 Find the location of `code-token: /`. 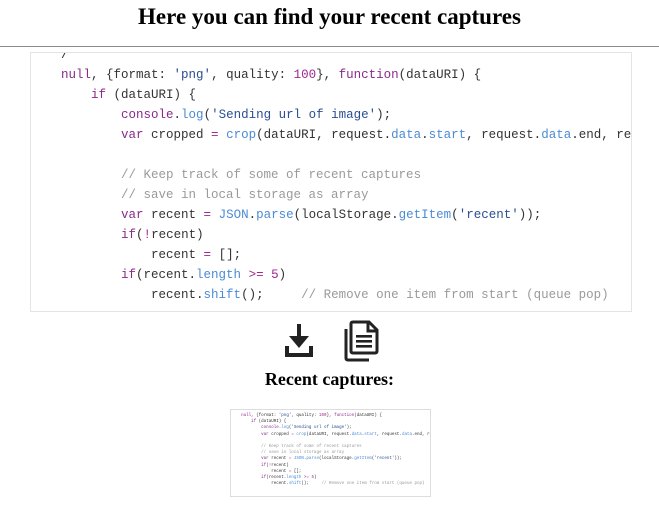

code-token: / is located at coordinates (65, 57).